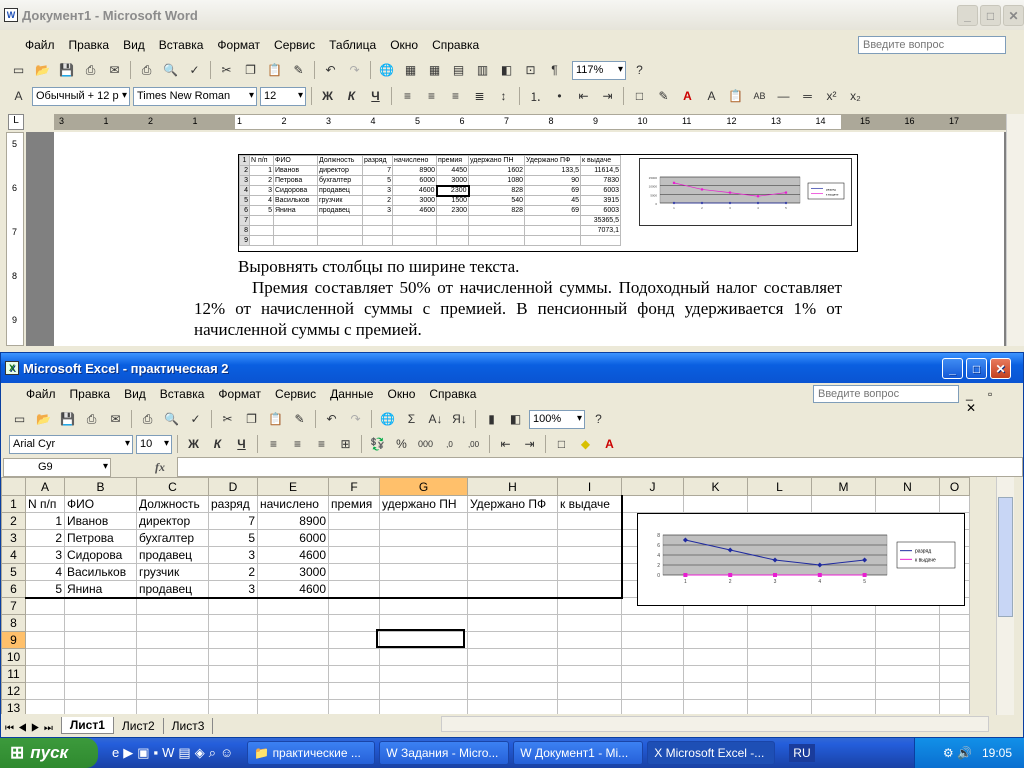  Describe the element at coordinates (843, 486) in the screenshot. I see `column-header: M` at that location.